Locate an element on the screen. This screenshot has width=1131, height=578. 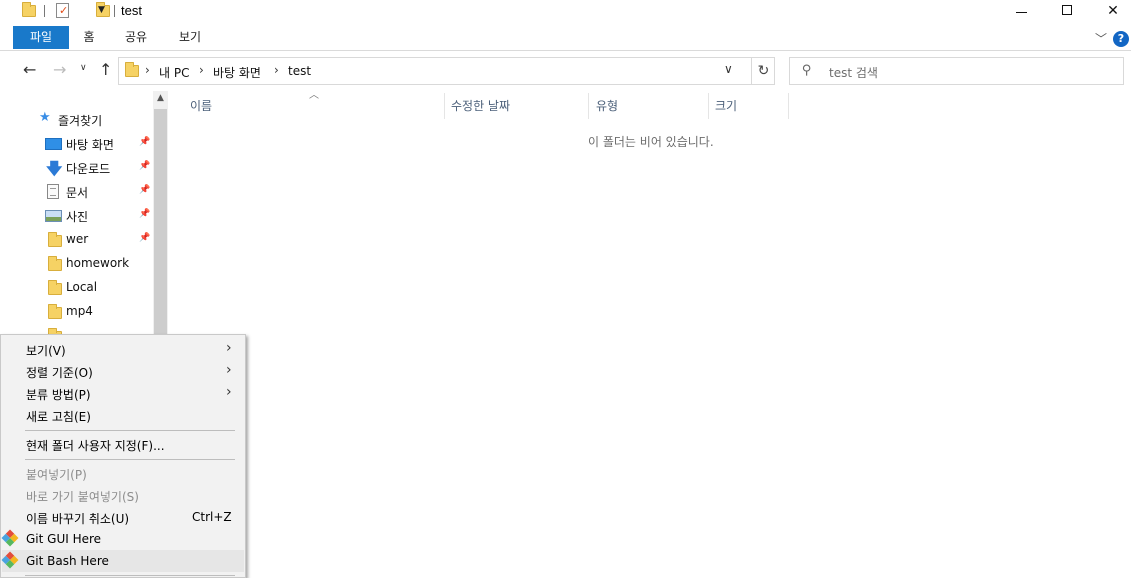
document-icon is located at coordinates (53, 191).